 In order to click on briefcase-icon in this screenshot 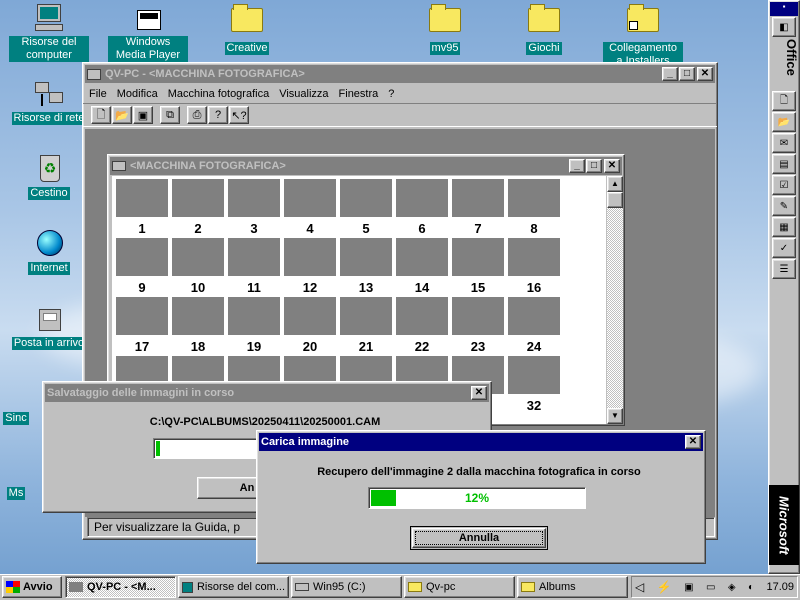, I will do `click(26, 394)`.